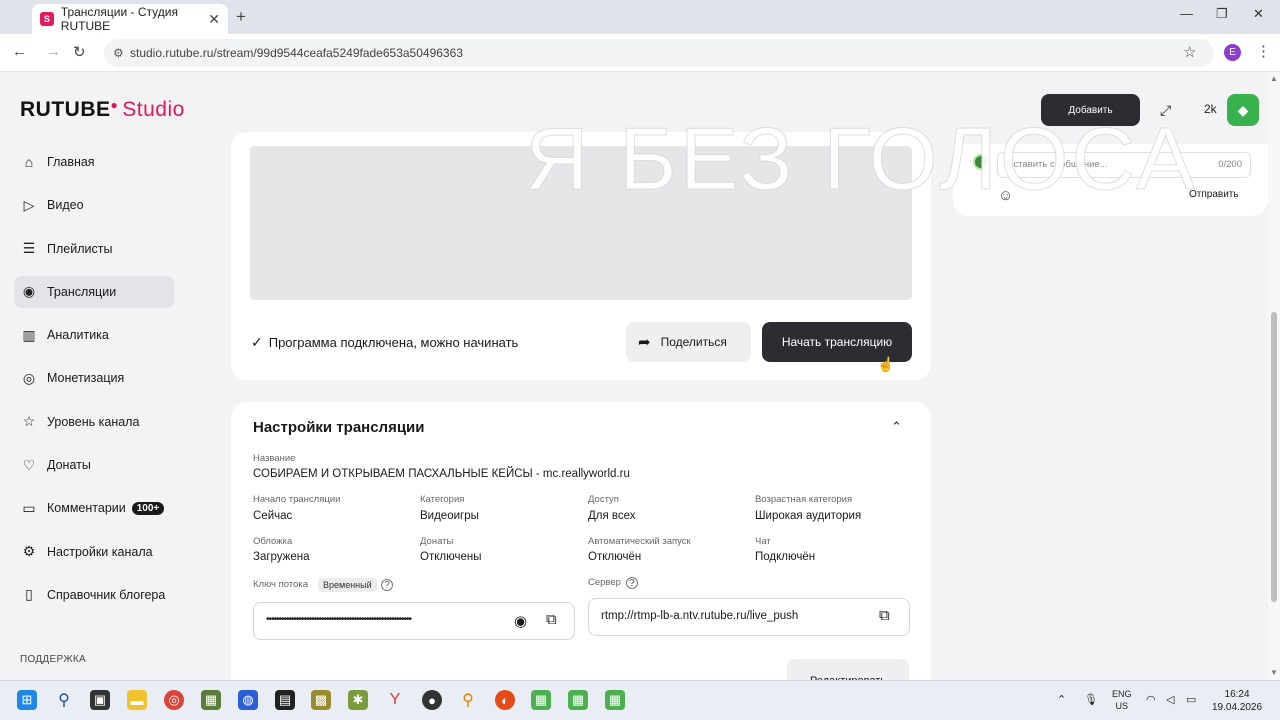 This screenshot has height=720, width=1280. What do you see at coordinates (100, 551) in the screenshot?
I see `sidebar-item-label: Настройки канала` at bounding box center [100, 551].